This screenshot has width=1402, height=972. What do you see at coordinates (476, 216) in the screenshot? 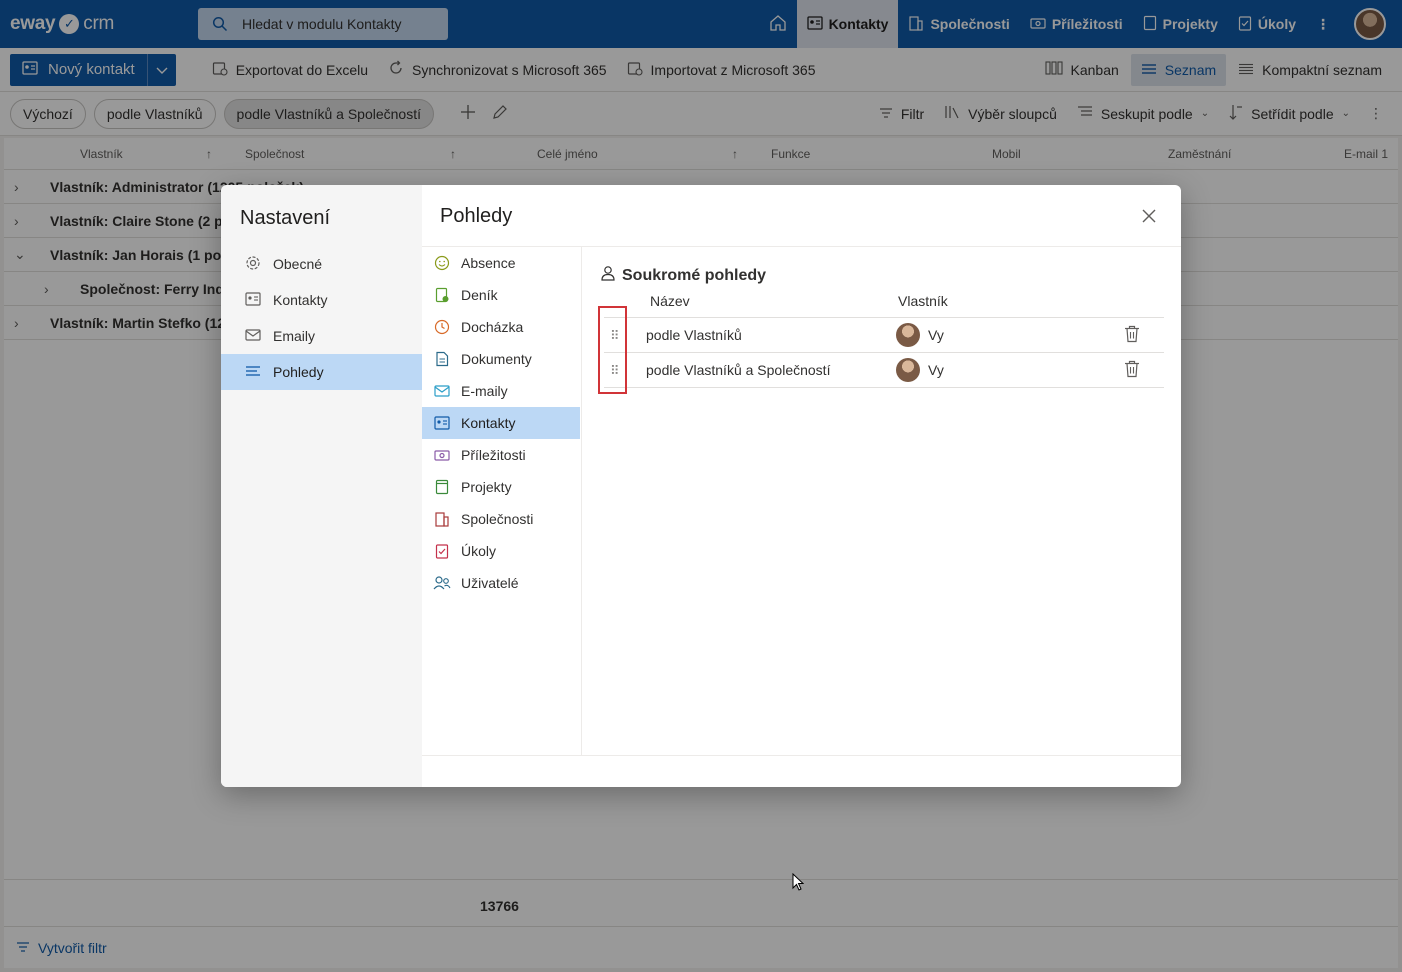
I see `content-title: Pohledy` at bounding box center [476, 216].